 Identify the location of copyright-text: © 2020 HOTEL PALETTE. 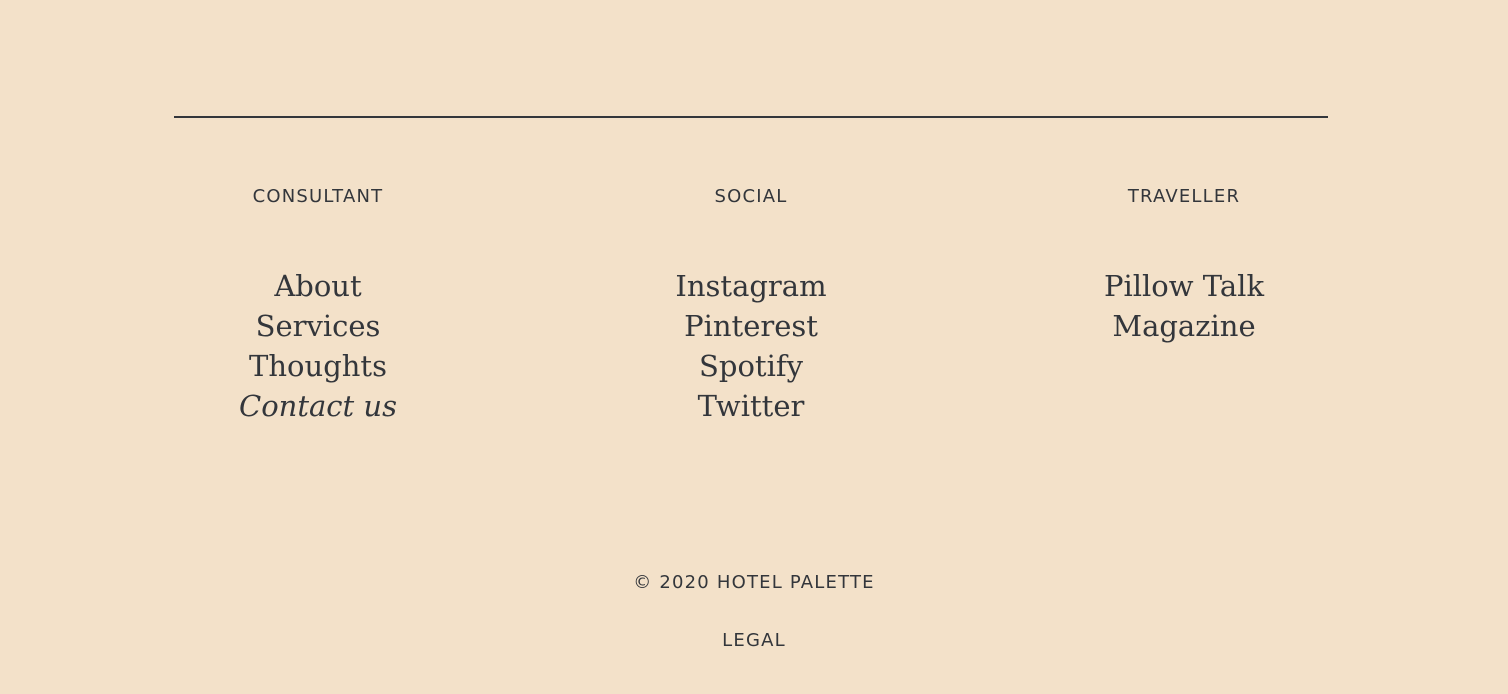
(754, 582).